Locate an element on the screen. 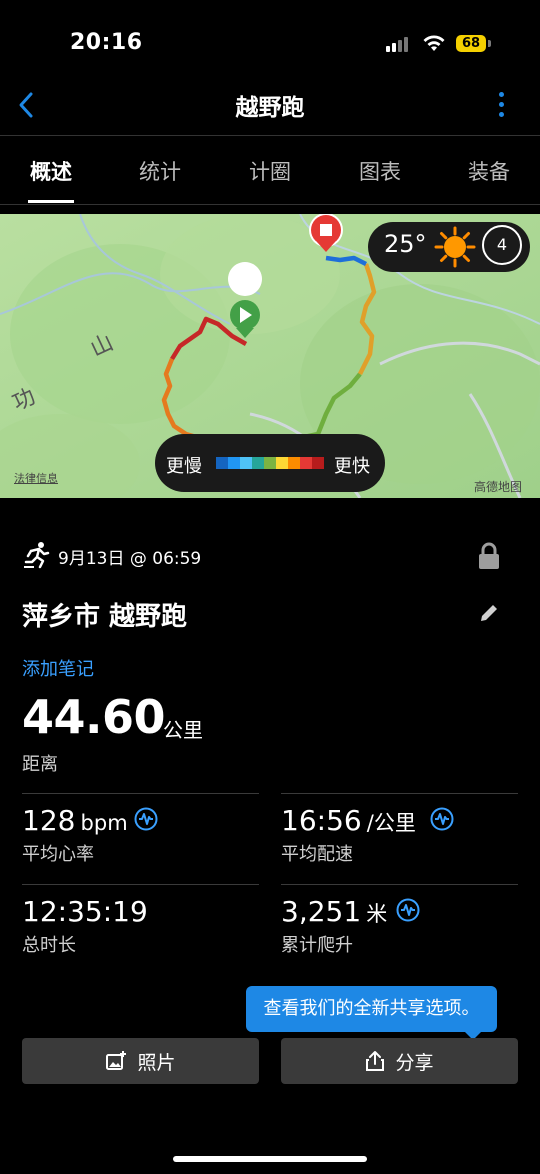  share-label: 分享 is located at coordinates (414, 1062).